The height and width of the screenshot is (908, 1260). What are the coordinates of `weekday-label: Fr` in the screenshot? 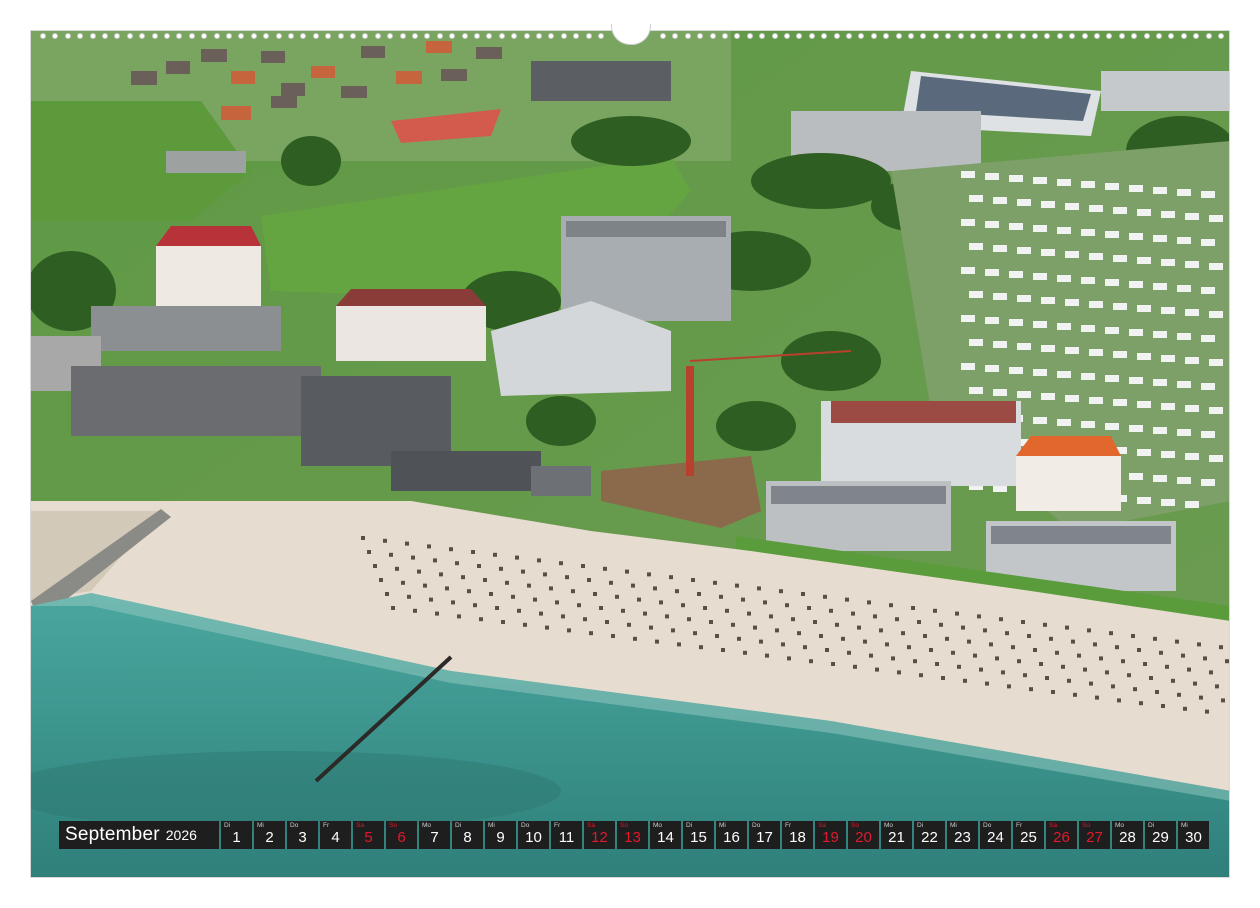 It's located at (788, 825).